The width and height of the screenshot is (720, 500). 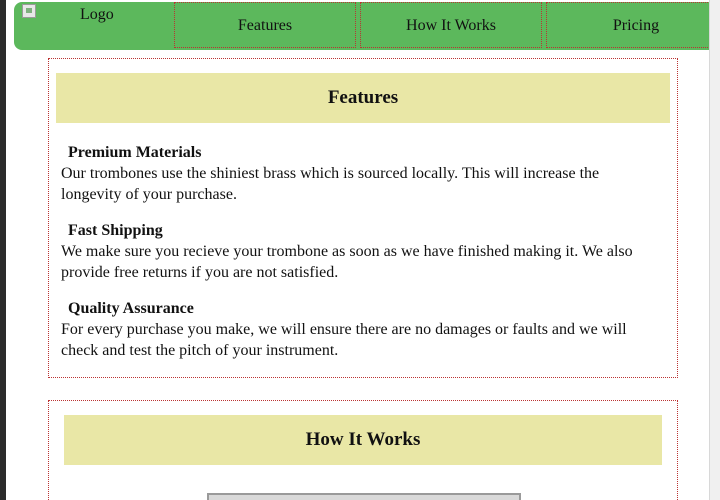 What do you see at coordinates (97, 14) in the screenshot?
I see `logo-alt-text: Logo` at bounding box center [97, 14].